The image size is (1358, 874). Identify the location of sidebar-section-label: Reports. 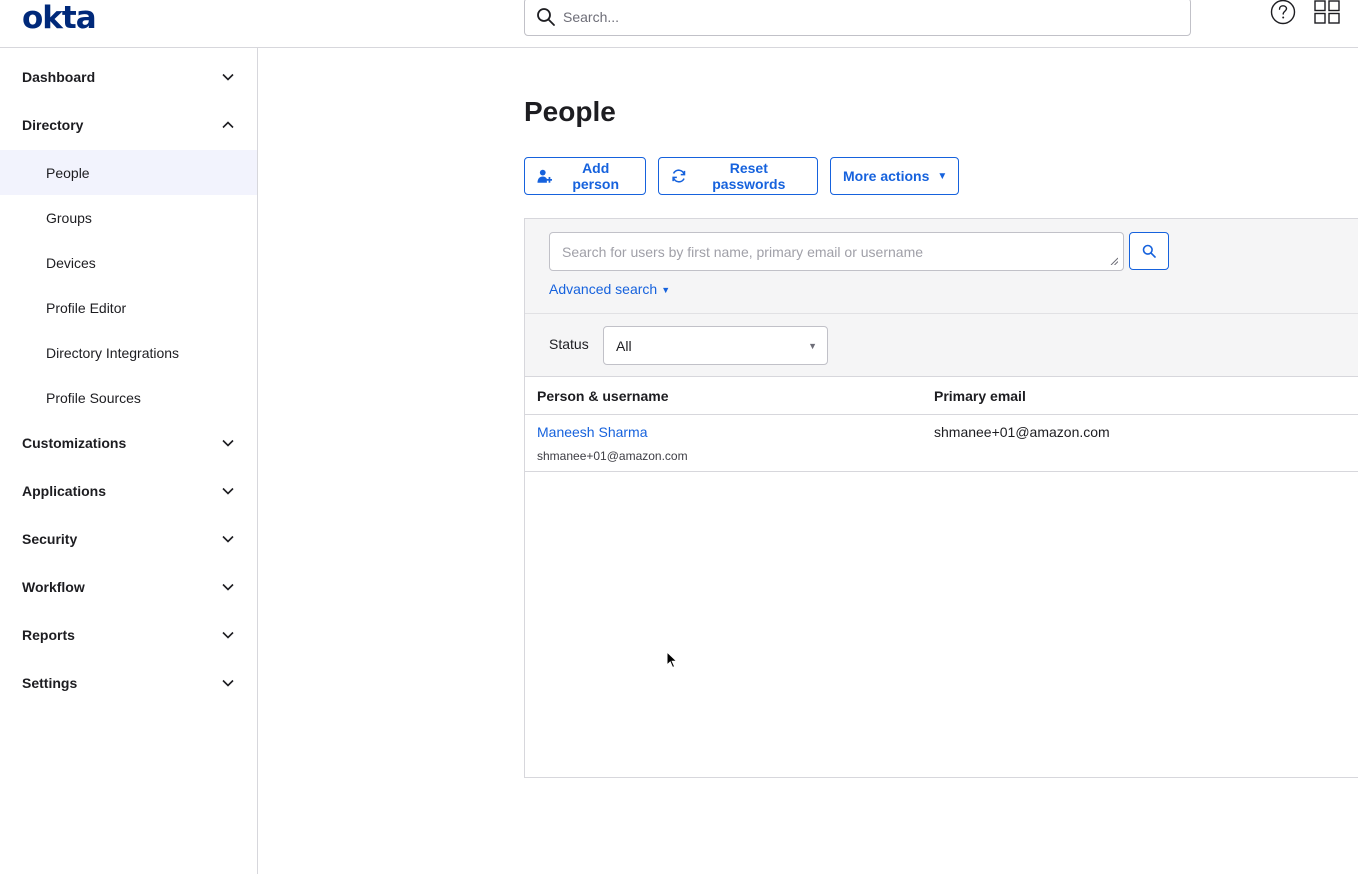
(48, 635).